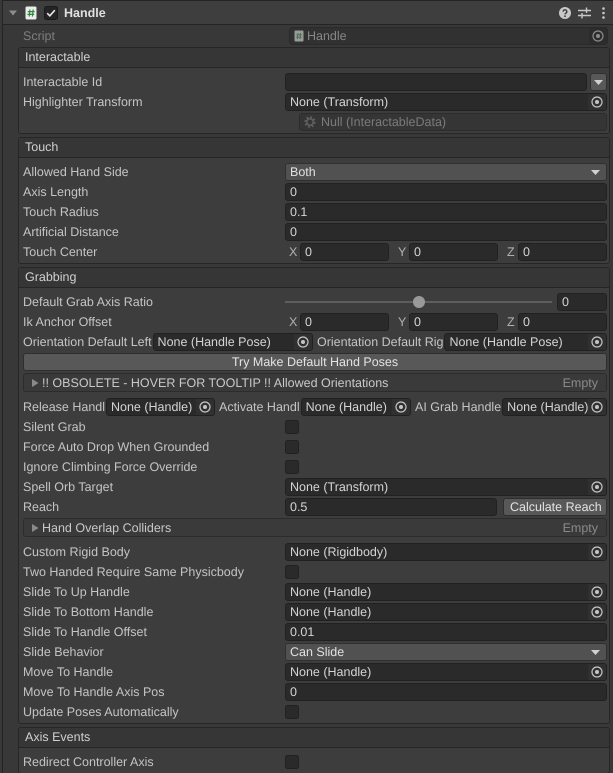 This screenshot has width=613, height=773. I want to click on field-label: Slide To Up Handle, so click(77, 592).